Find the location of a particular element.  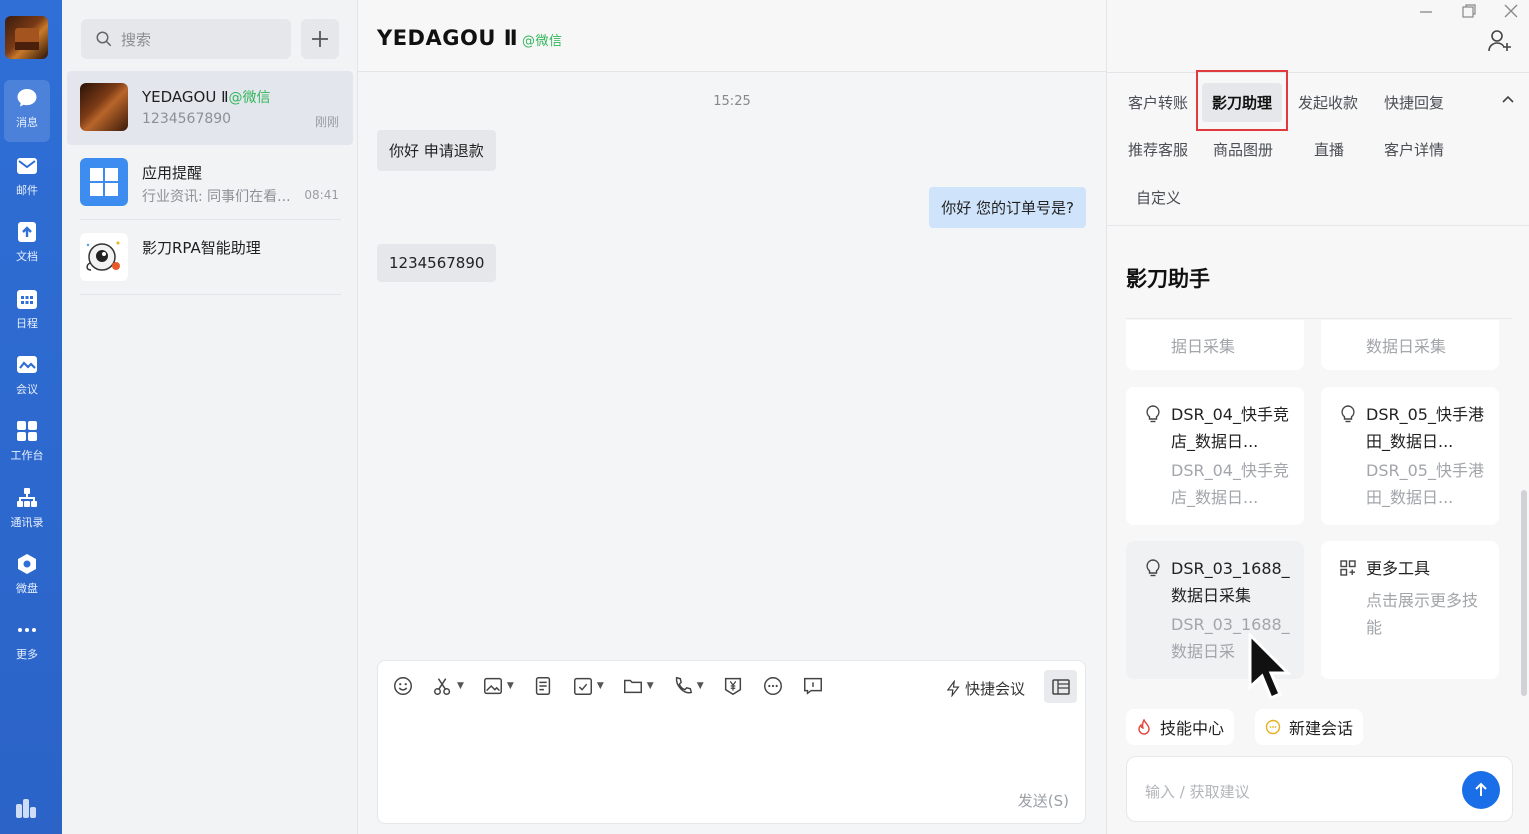

skill-card: 据日采集 is located at coordinates (1215, 345).